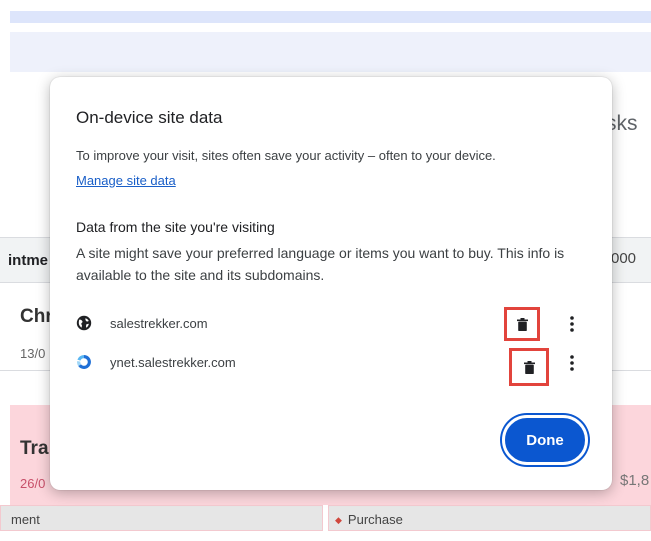 The image size is (651, 541). What do you see at coordinates (34, 449) in the screenshot?
I see `list-item-title: Tra` at bounding box center [34, 449].